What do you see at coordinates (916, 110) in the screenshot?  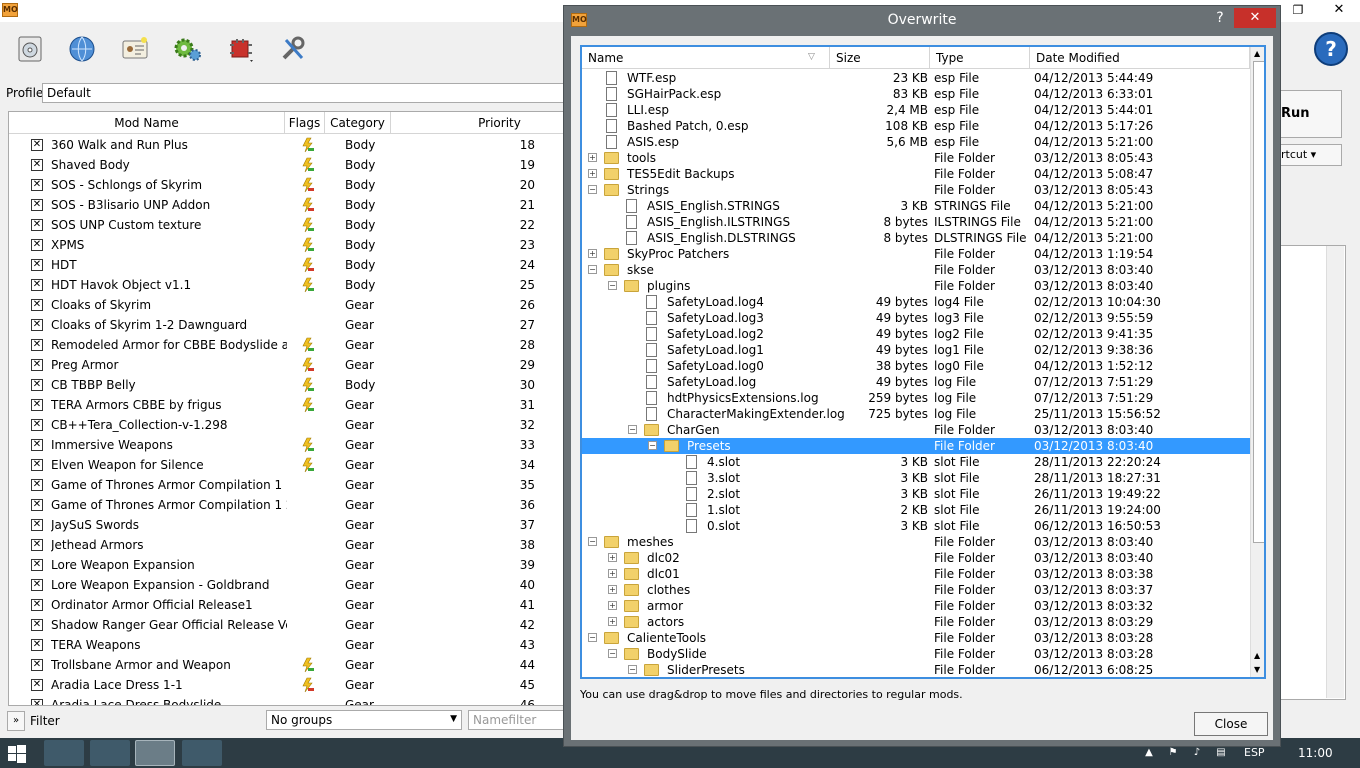 I see `tree-file-row: LLI.esp 2,4 MB esp File 04/12/2013 5:44:01` at bounding box center [916, 110].